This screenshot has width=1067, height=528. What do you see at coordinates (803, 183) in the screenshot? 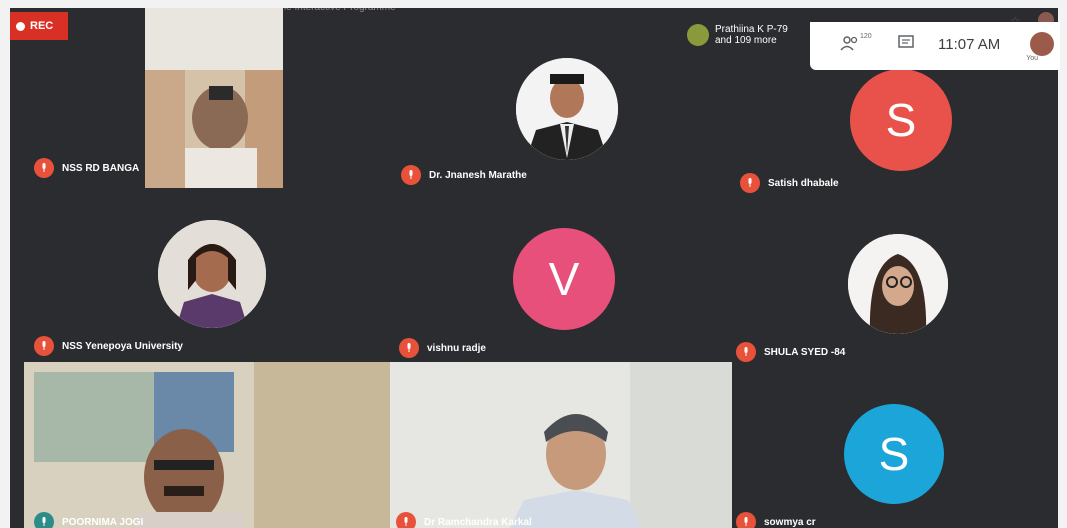
I see `participant-name: Satish dhabale` at bounding box center [803, 183].